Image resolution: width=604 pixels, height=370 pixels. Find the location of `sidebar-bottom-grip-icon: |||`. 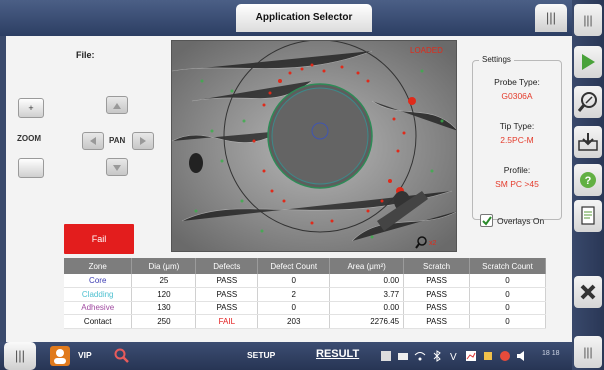

sidebar-bottom-grip-icon: ||| is located at coordinates (588, 352).